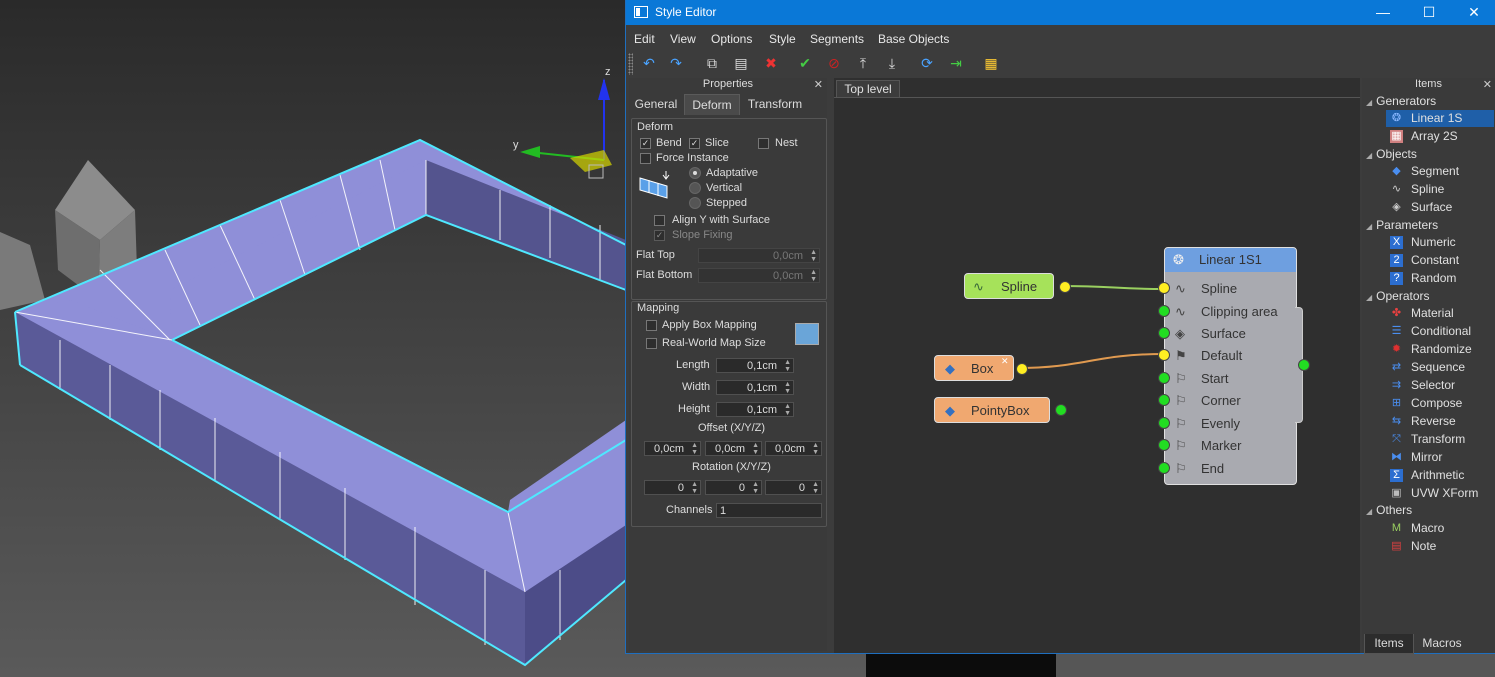 The image size is (1495, 677). Describe the element at coordinates (1440, 136) in the screenshot. I see `item-array-2s: ▦ Array 2S` at that location.